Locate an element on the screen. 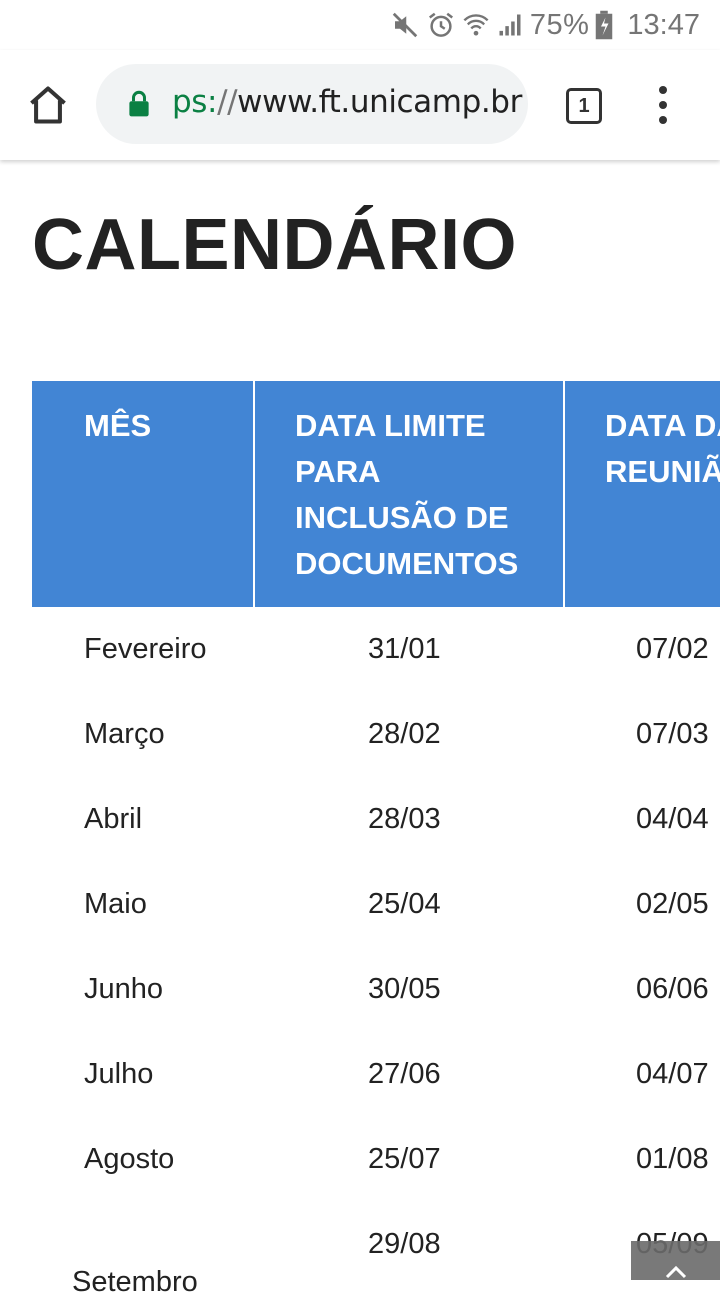 This screenshot has height=1299, width=720. mute-icon is located at coordinates (405, 25).